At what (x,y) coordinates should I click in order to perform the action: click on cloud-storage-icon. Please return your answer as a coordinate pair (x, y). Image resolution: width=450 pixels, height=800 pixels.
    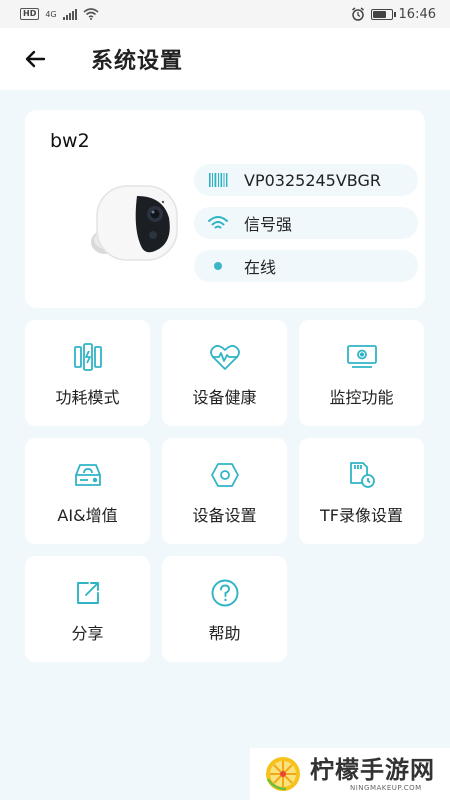
    Looking at the image, I should click on (88, 475).